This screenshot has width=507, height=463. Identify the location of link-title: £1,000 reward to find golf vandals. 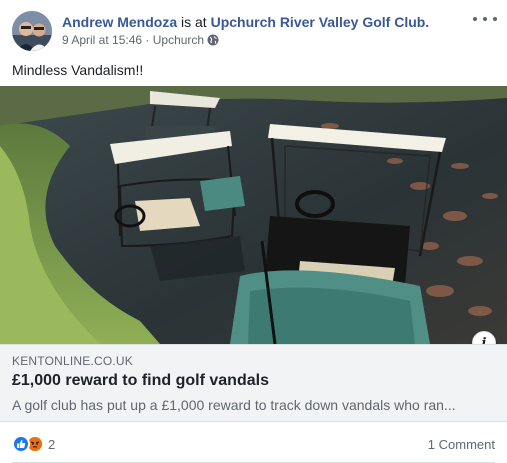
(140, 381).